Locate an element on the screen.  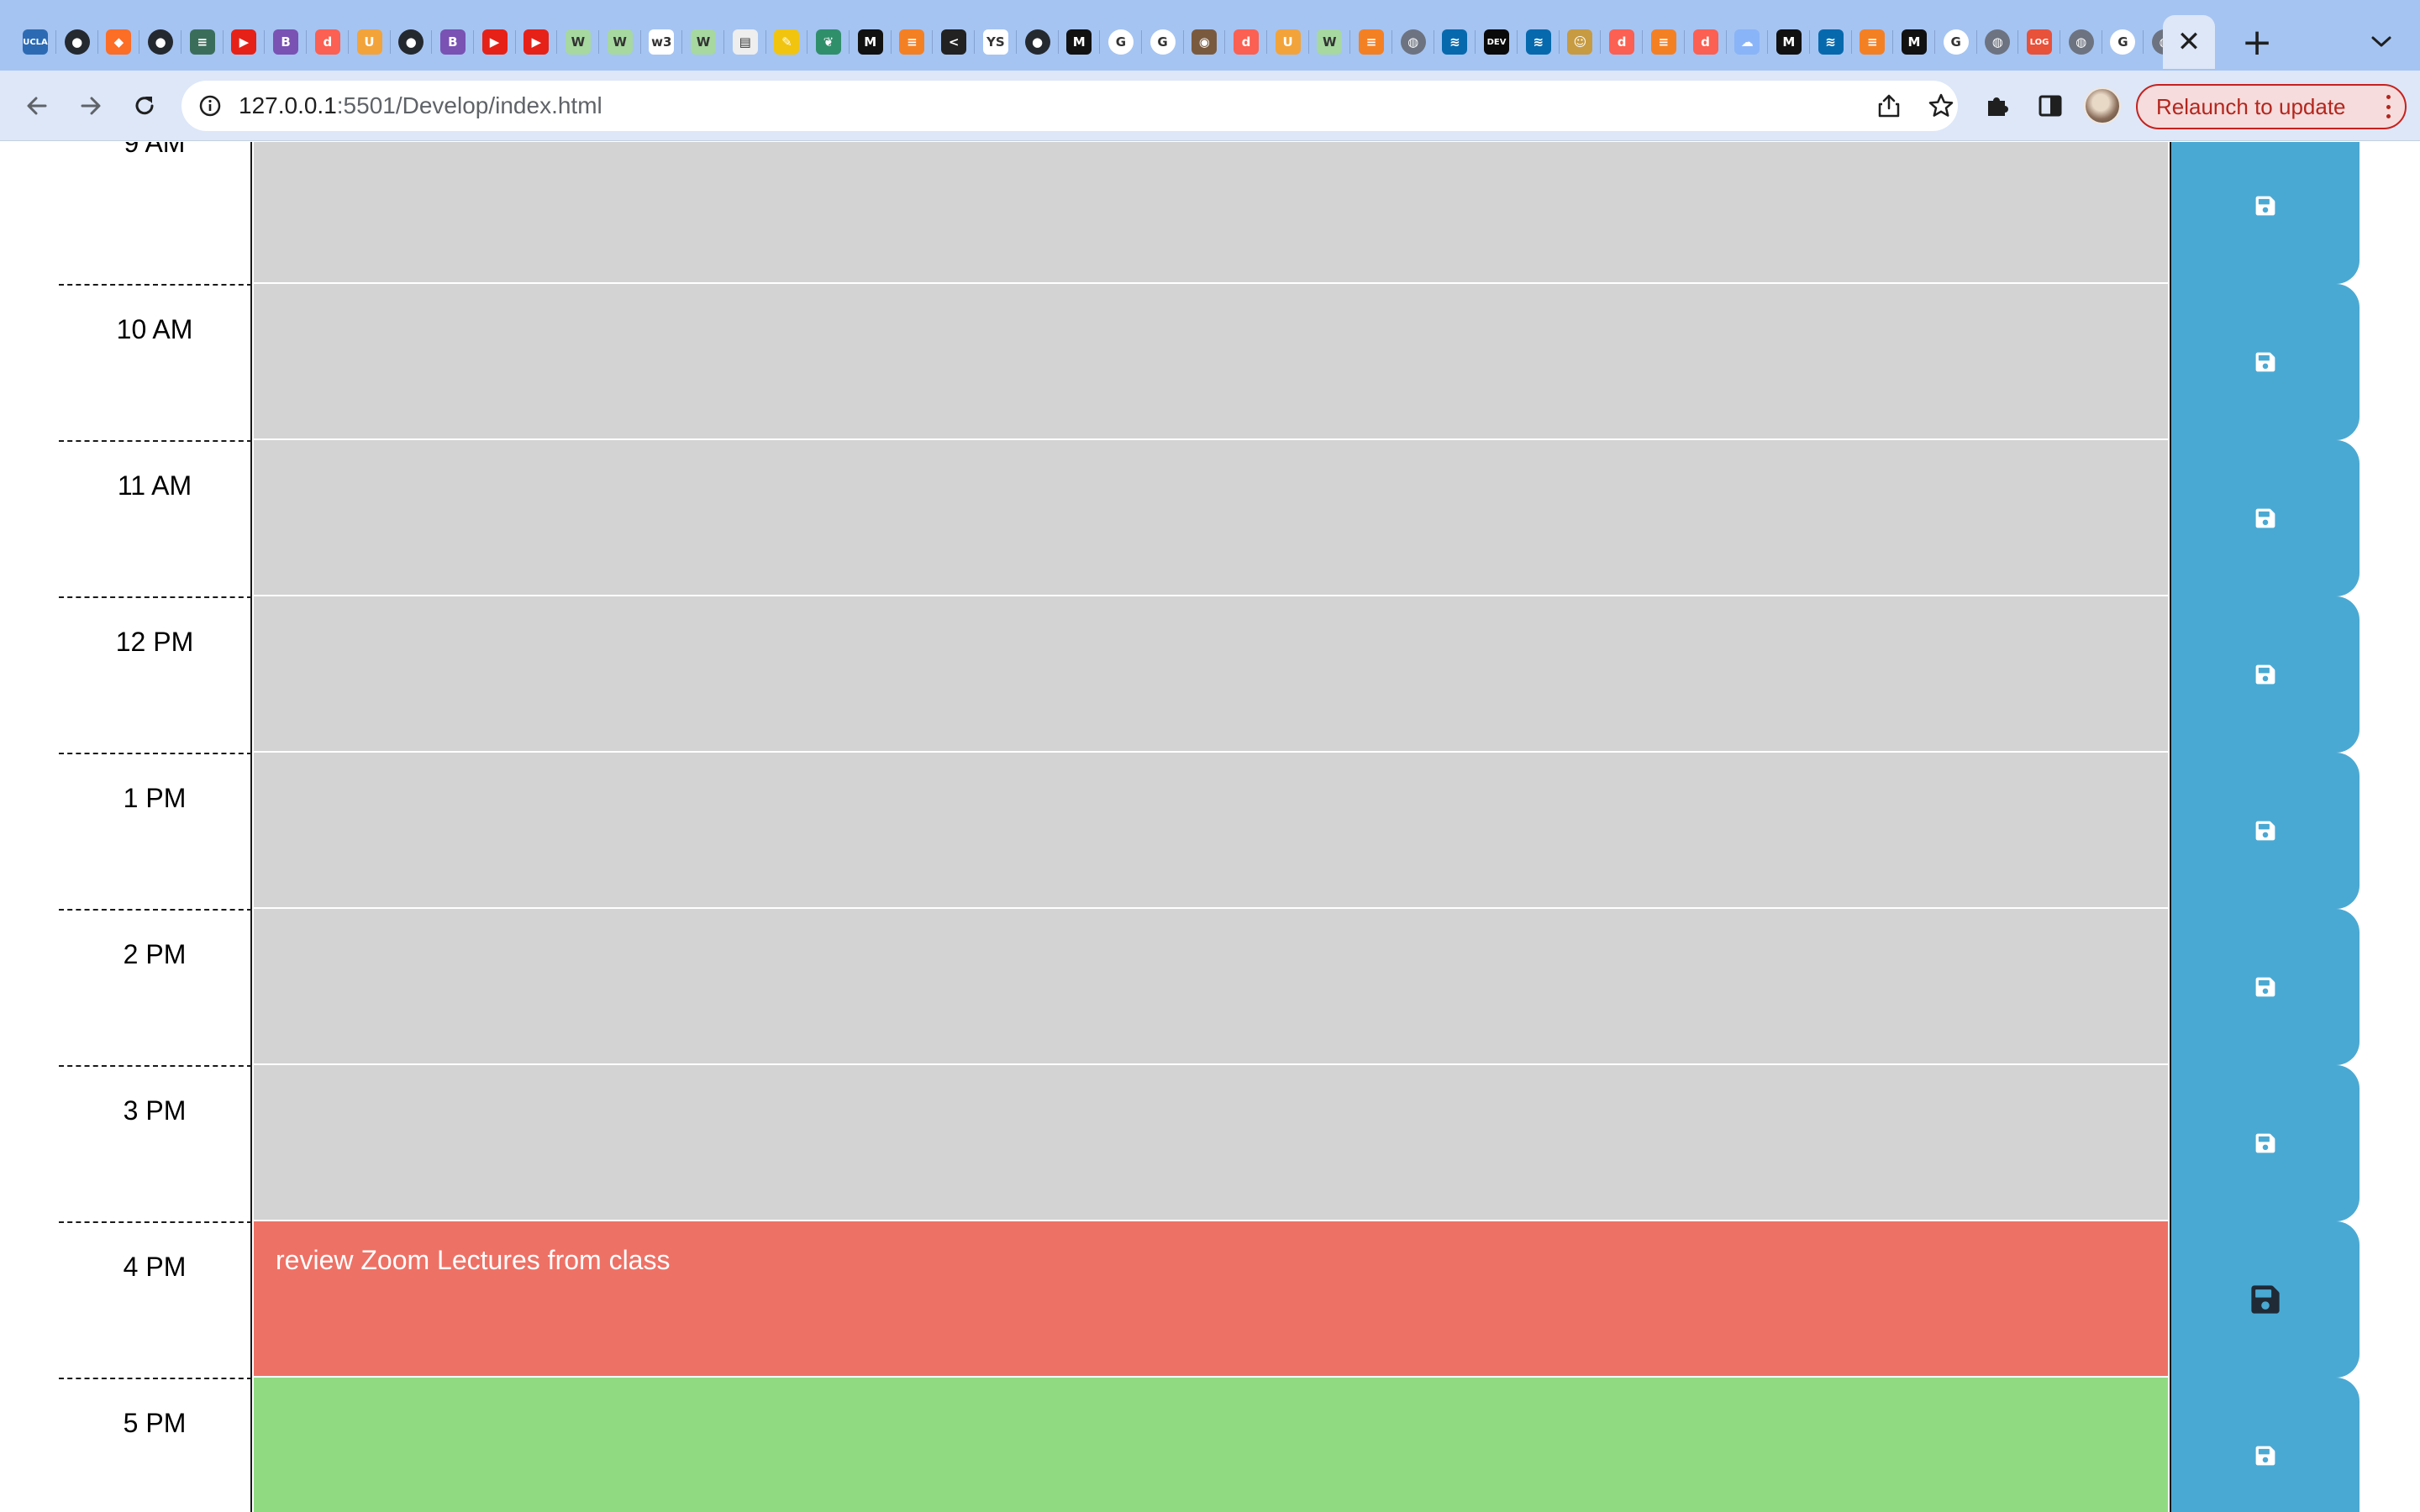
google-icon: G is located at coordinates (1163, 42).